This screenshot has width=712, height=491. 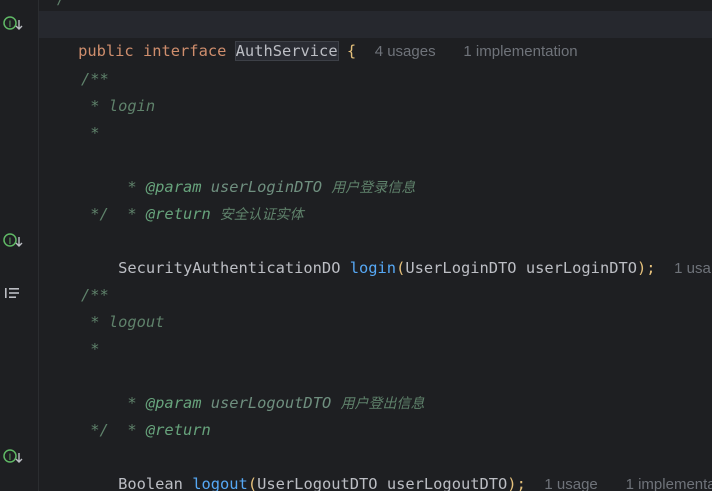 I want to click on method-params: UserLoginDTO userLoginDTO, so click(x=521, y=268).